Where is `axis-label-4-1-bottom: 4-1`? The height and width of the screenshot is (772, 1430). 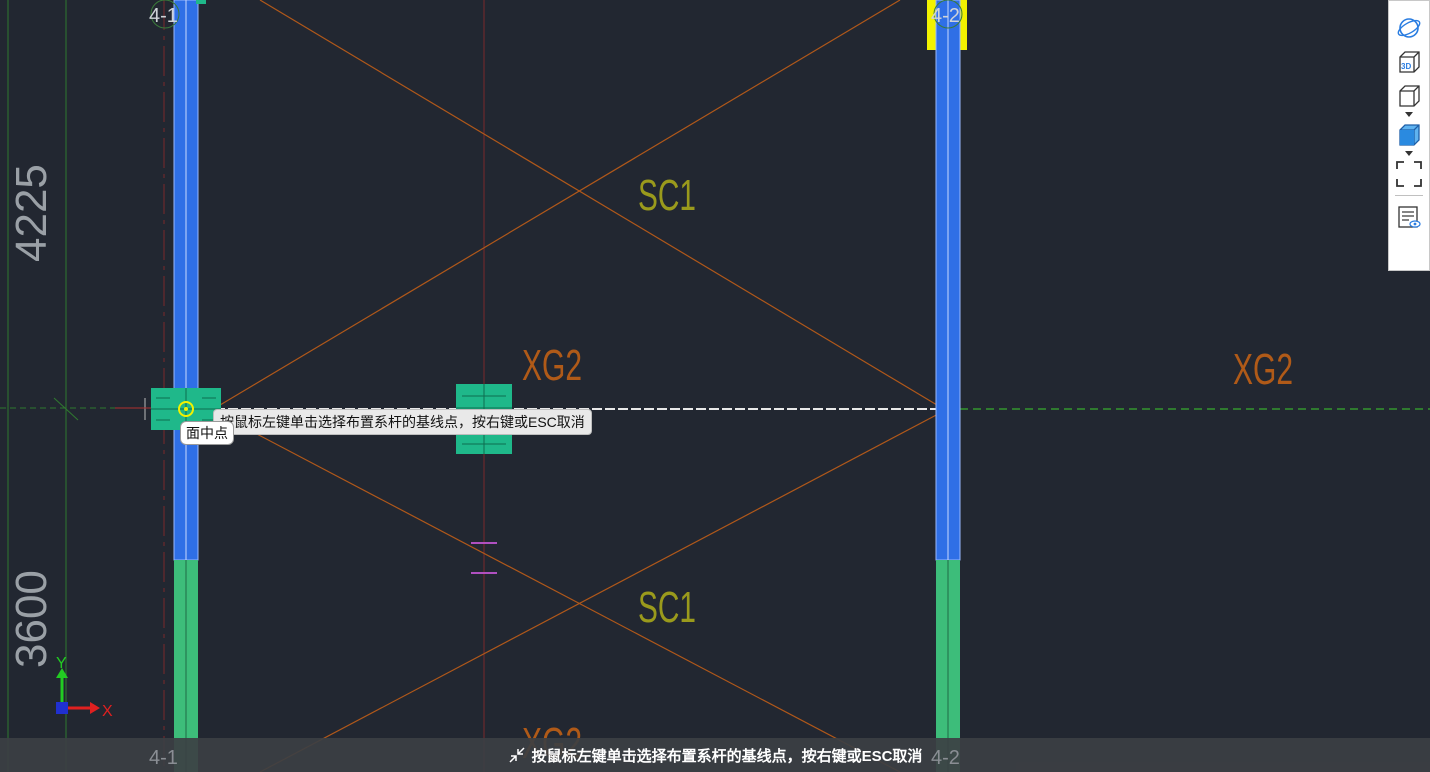
axis-label-4-1-bottom: 4-1 is located at coordinates (163, 758).